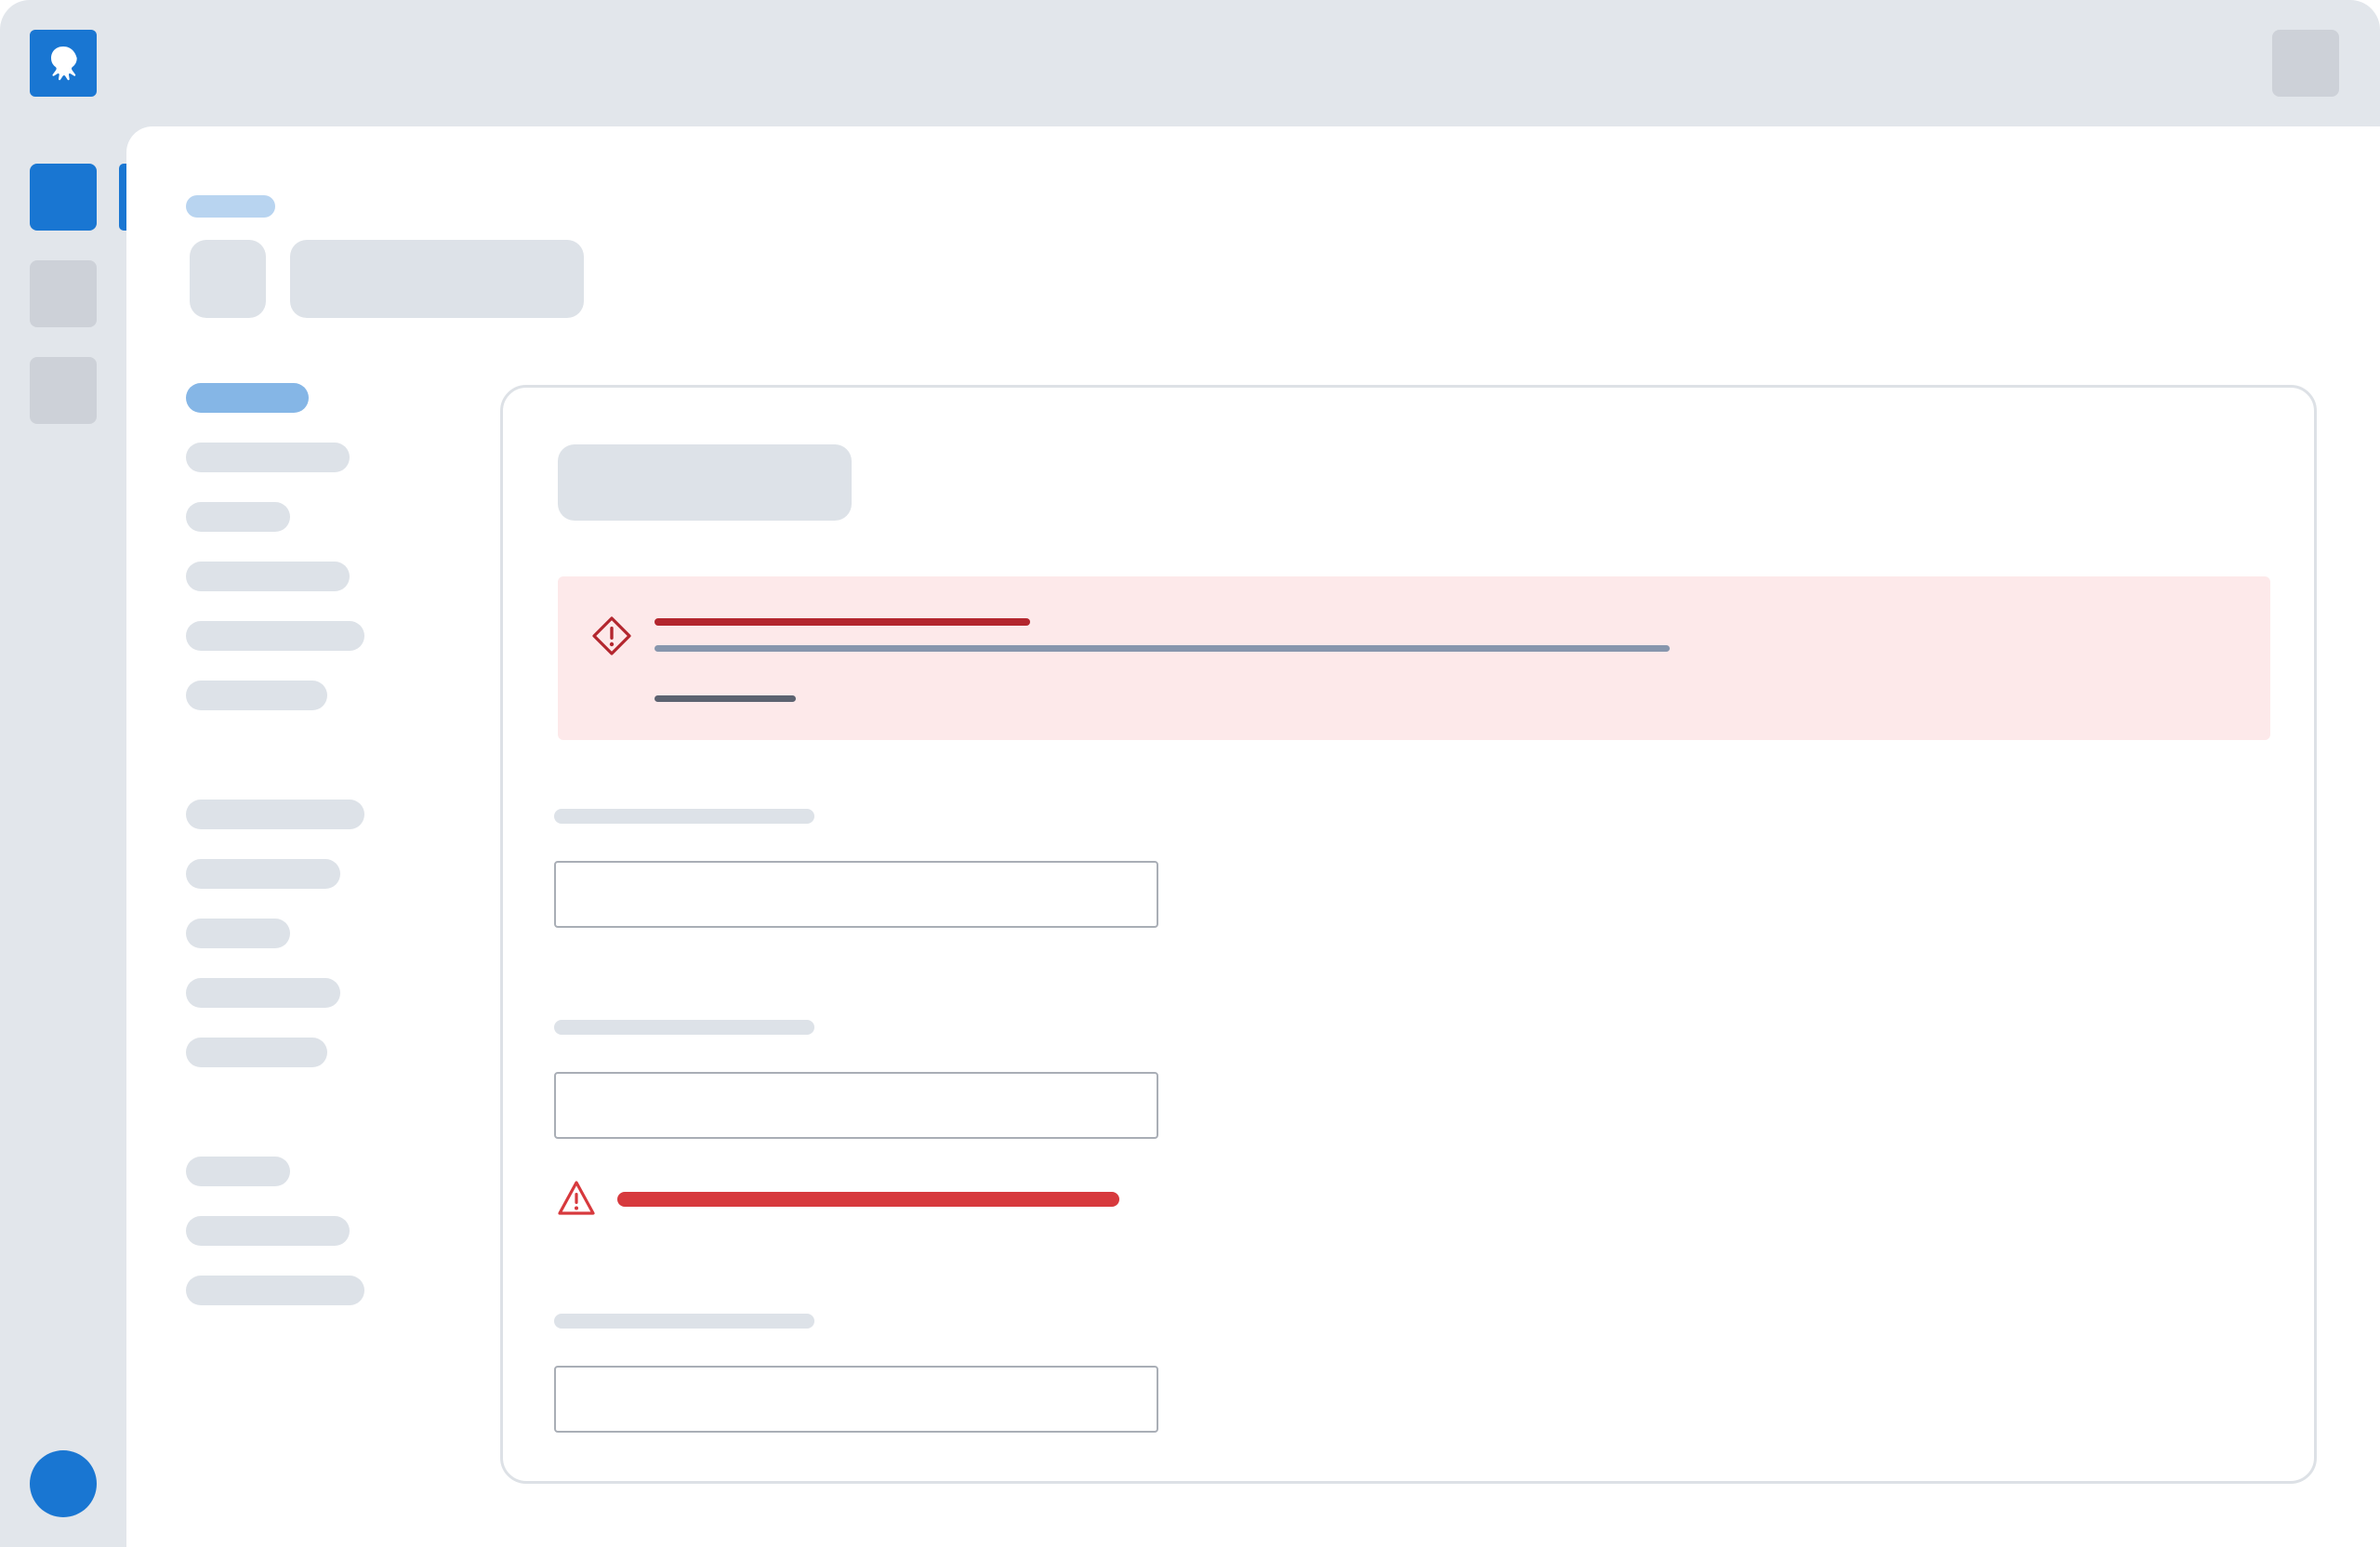 The height and width of the screenshot is (1547, 2380). Describe the element at coordinates (230, 206) in the screenshot. I see `breadcrumb` at that location.